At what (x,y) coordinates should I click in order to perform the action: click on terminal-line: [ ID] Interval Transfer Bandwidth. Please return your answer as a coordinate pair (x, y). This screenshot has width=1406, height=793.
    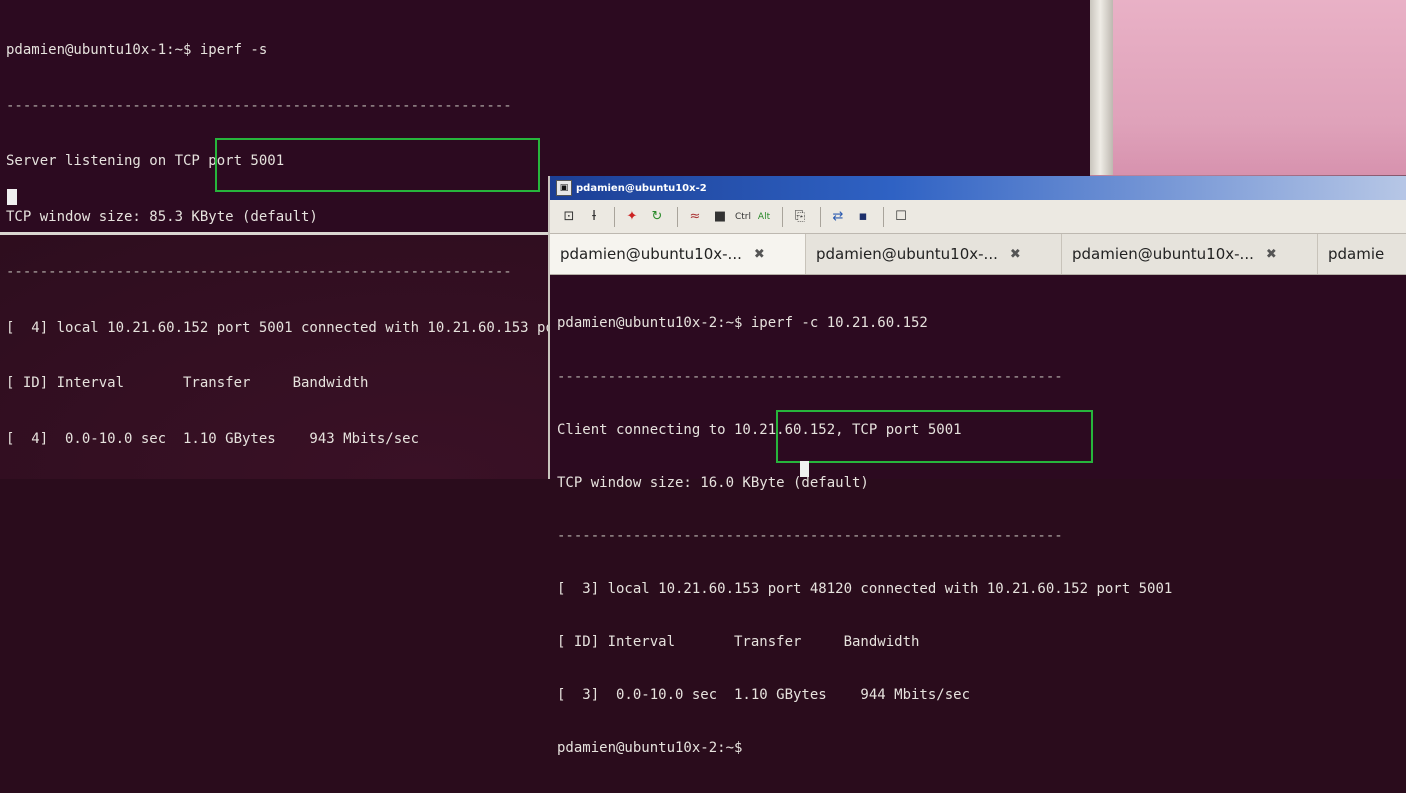
    Looking at the image, I should click on (738, 641).